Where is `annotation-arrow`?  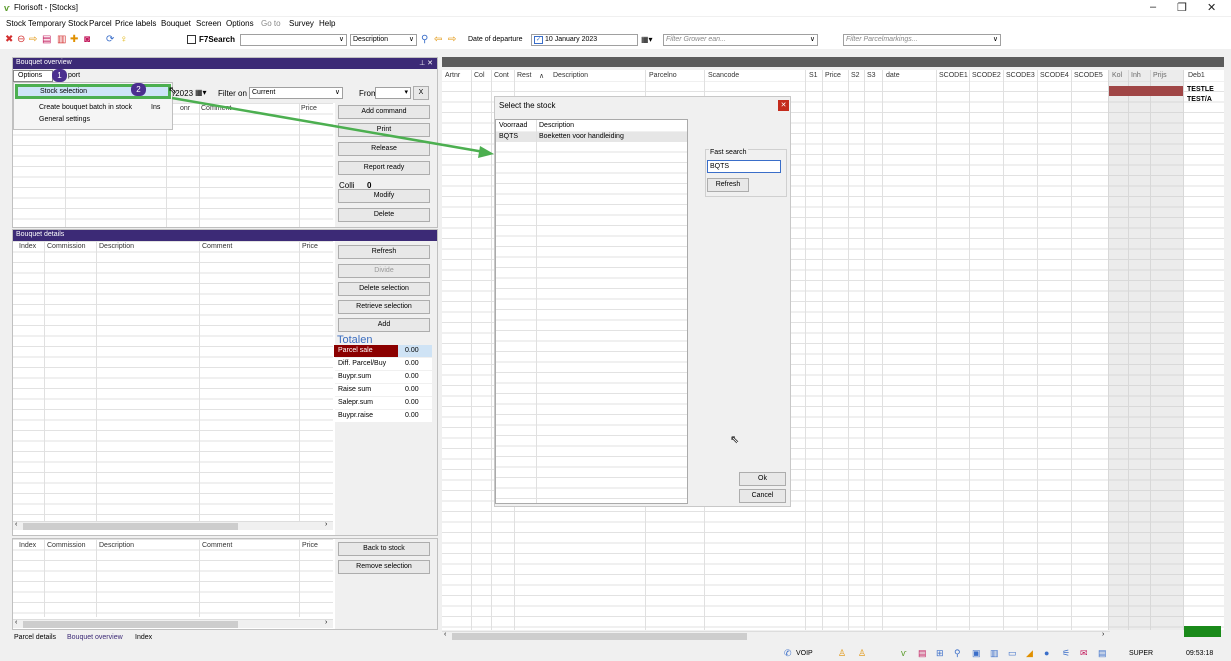
annotation-arrow is located at coordinates (332, 127).